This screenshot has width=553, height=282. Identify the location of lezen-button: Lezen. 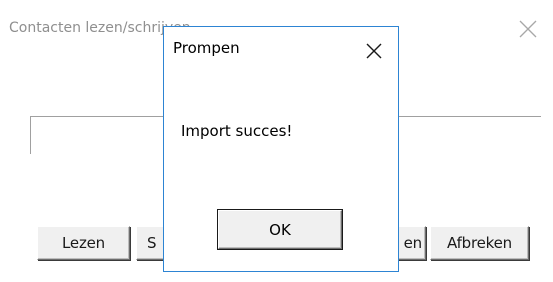
(83, 243).